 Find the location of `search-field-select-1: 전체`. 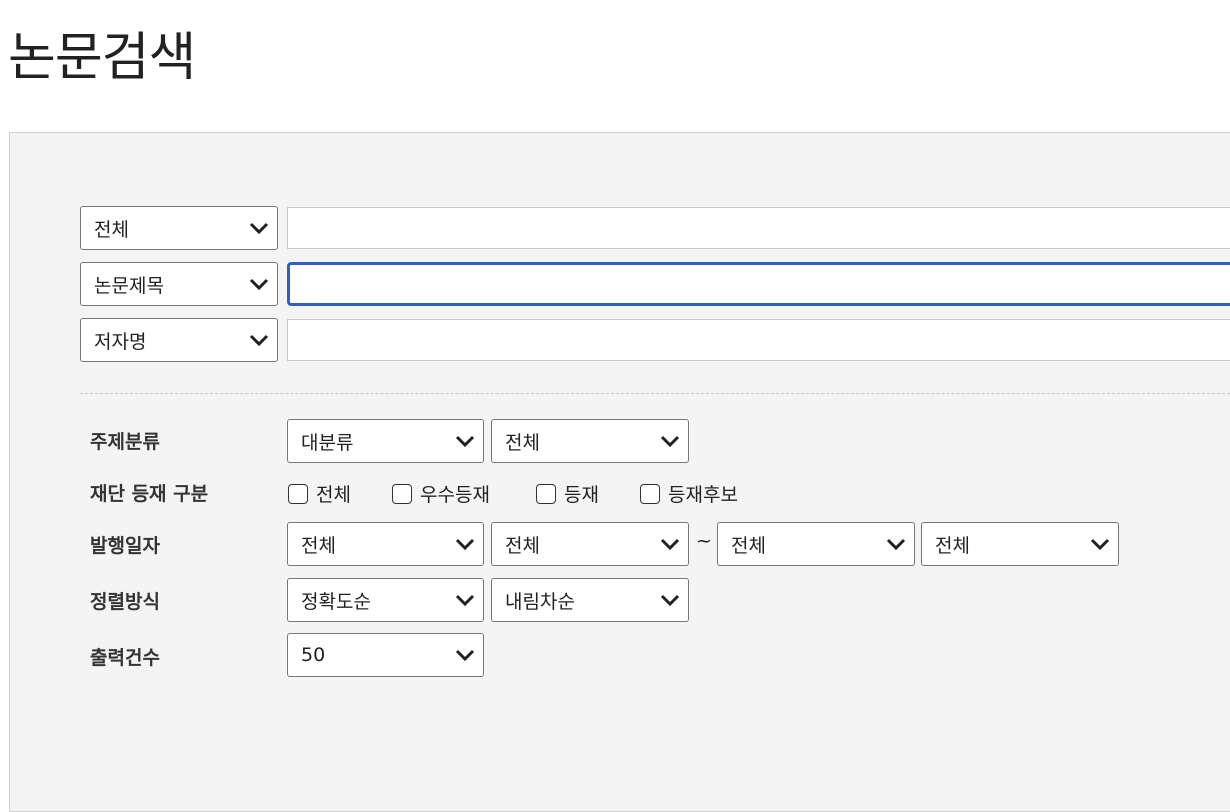

search-field-select-1: 전체 is located at coordinates (179, 228).